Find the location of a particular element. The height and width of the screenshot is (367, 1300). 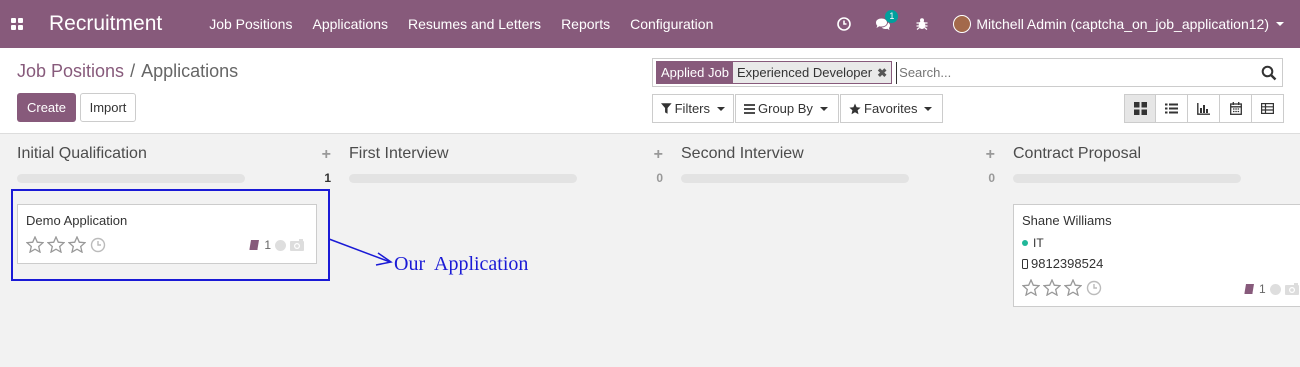

menu-applications: Applications is located at coordinates (350, 24).